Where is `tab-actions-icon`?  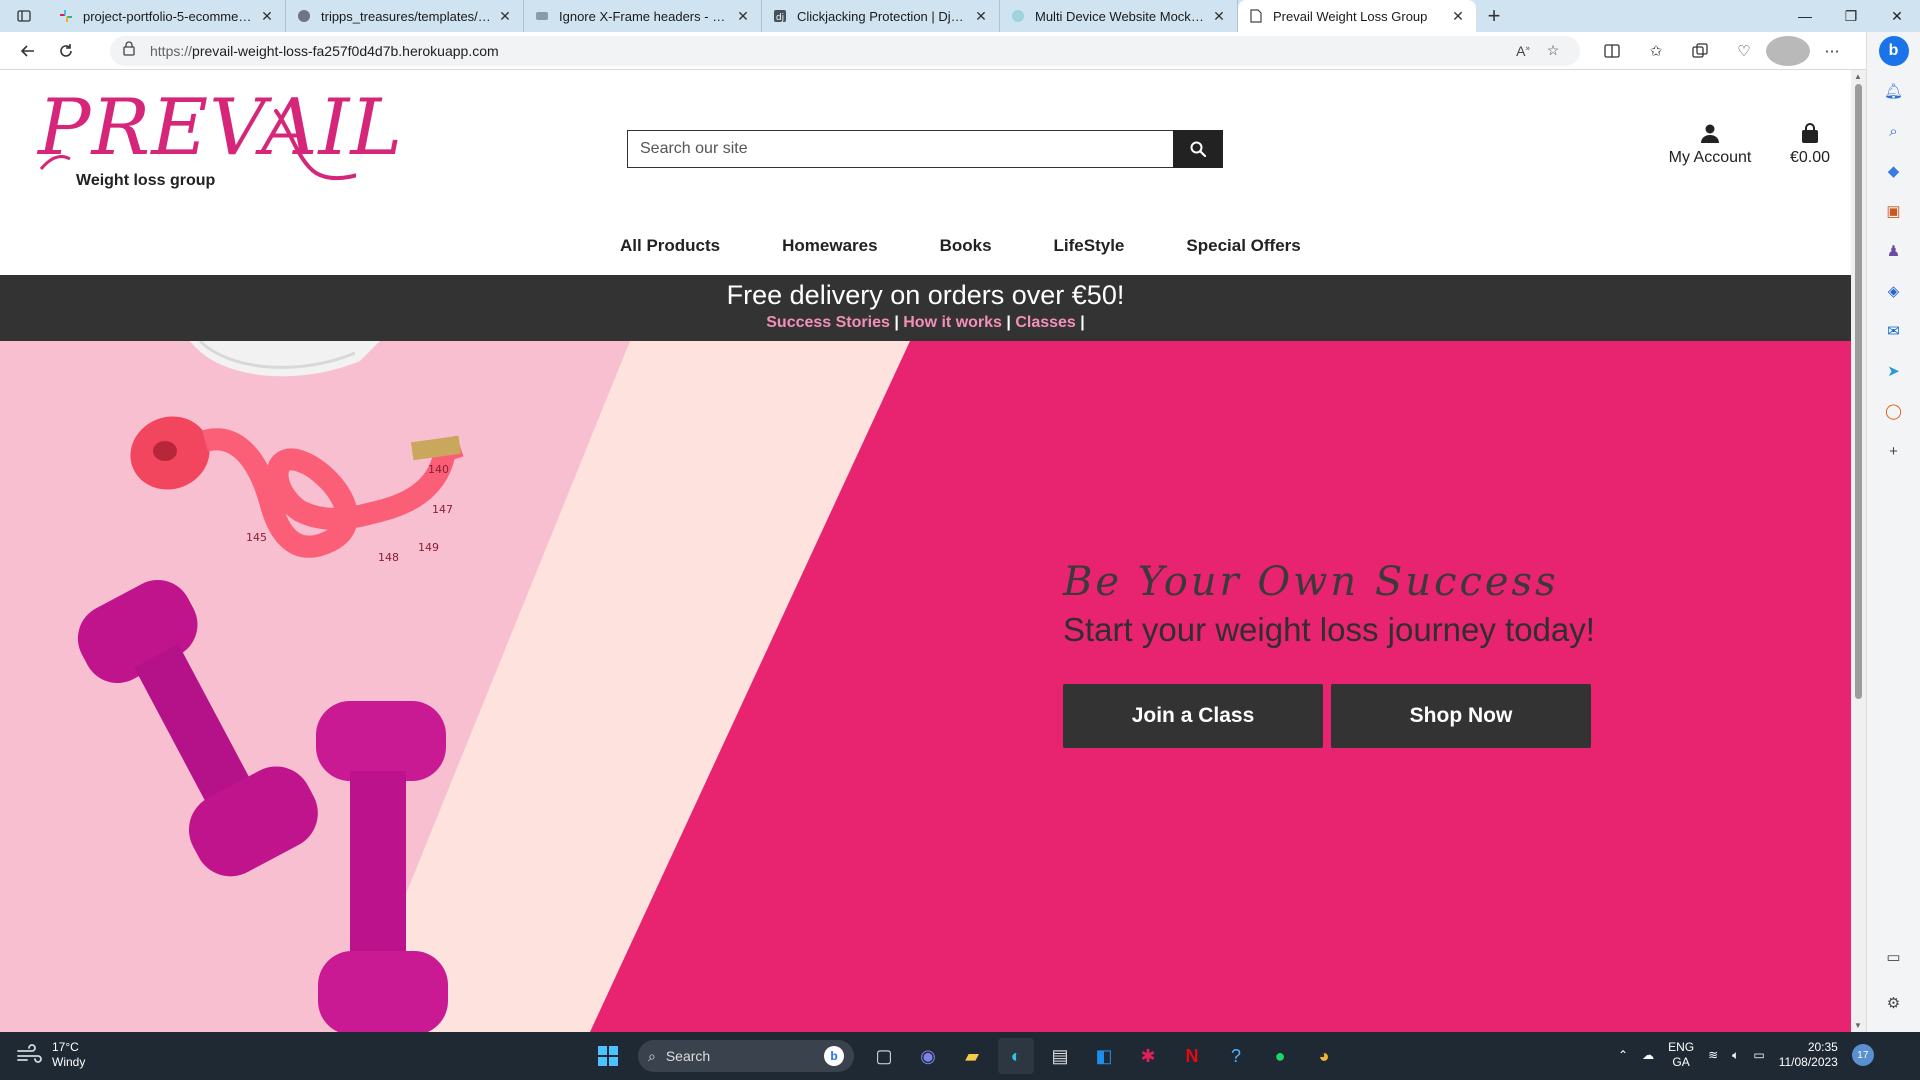 tab-actions-icon is located at coordinates (24, 16).